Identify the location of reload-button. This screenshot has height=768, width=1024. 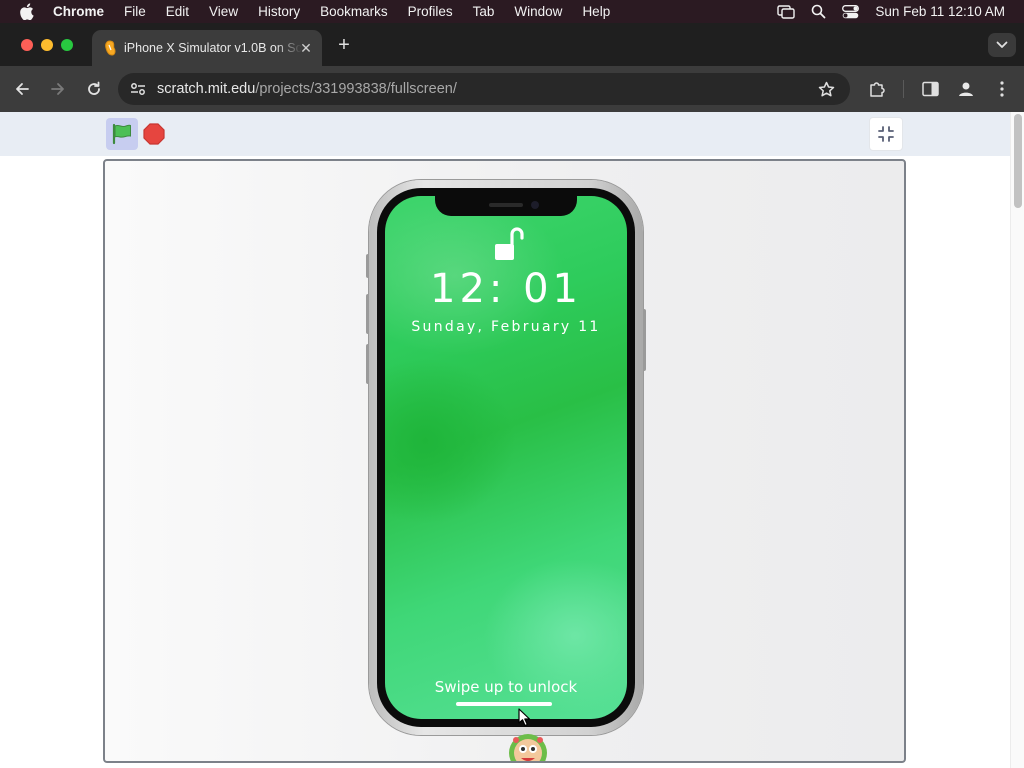
(94, 89).